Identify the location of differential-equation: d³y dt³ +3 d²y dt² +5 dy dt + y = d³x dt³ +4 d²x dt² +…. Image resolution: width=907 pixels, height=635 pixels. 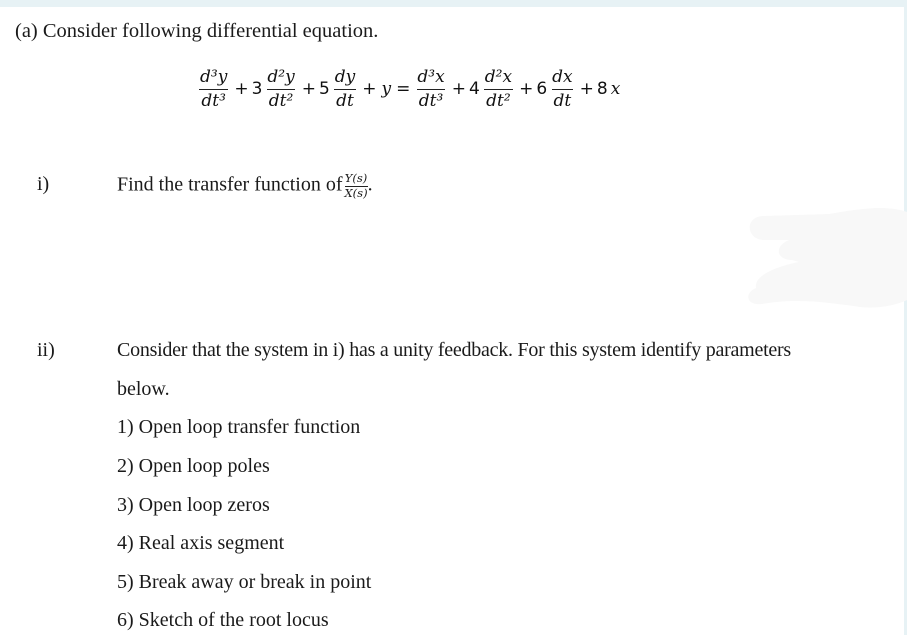
(409, 89).